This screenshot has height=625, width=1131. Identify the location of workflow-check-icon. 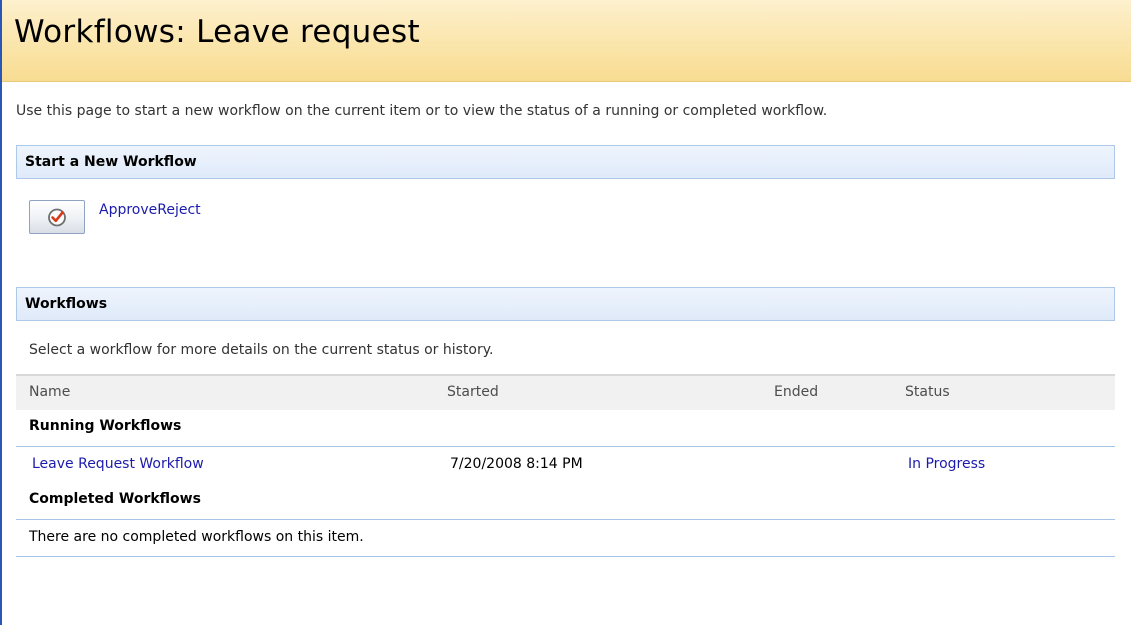
(57, 217).